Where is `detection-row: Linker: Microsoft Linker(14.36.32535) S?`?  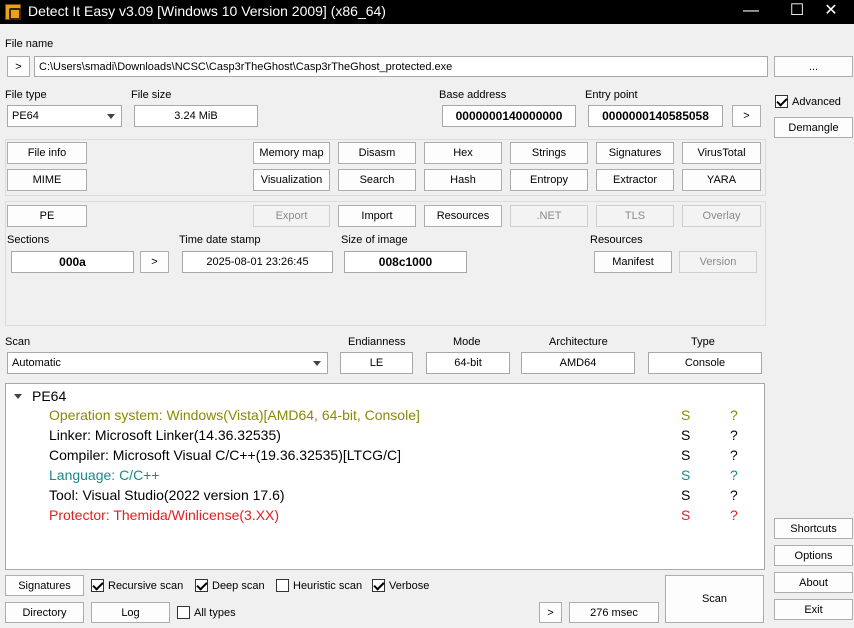 detection-row: Linker: Microsoft Linker(14.36.32535) S? is located at coordinates (399, 437).